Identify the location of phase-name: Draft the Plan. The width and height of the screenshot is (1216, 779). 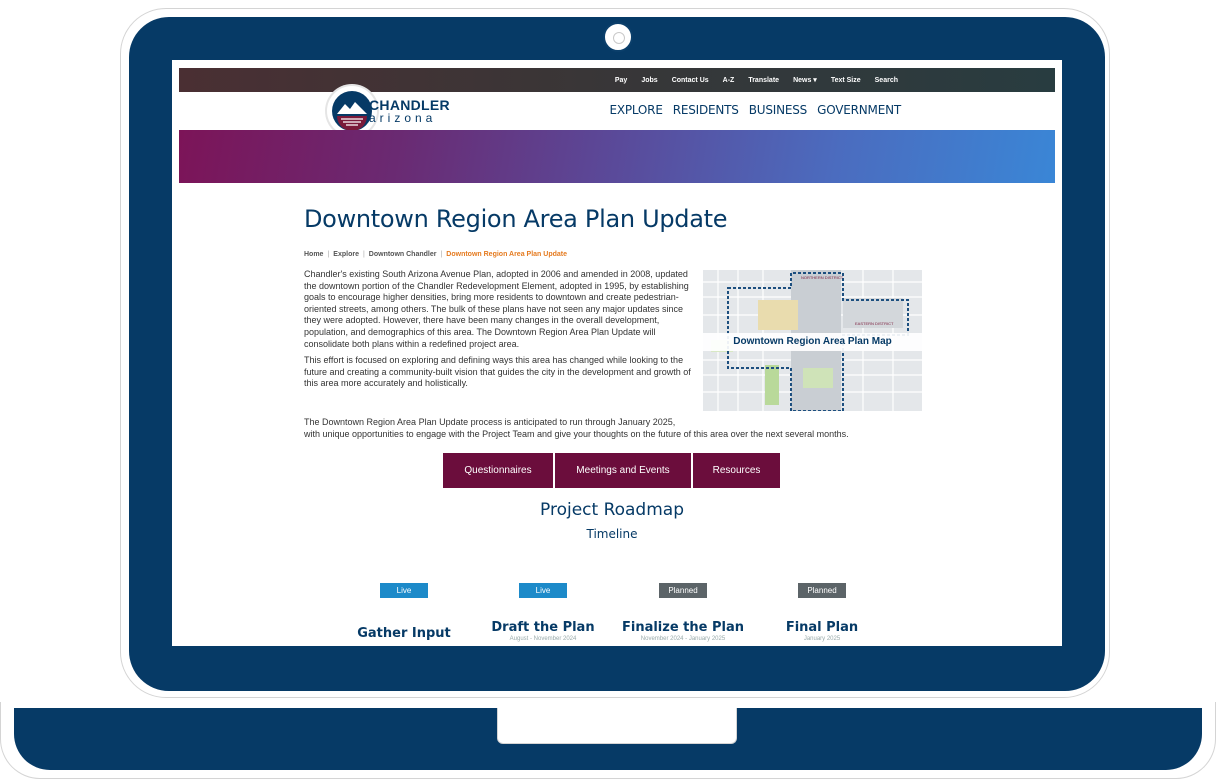
(543, 627).